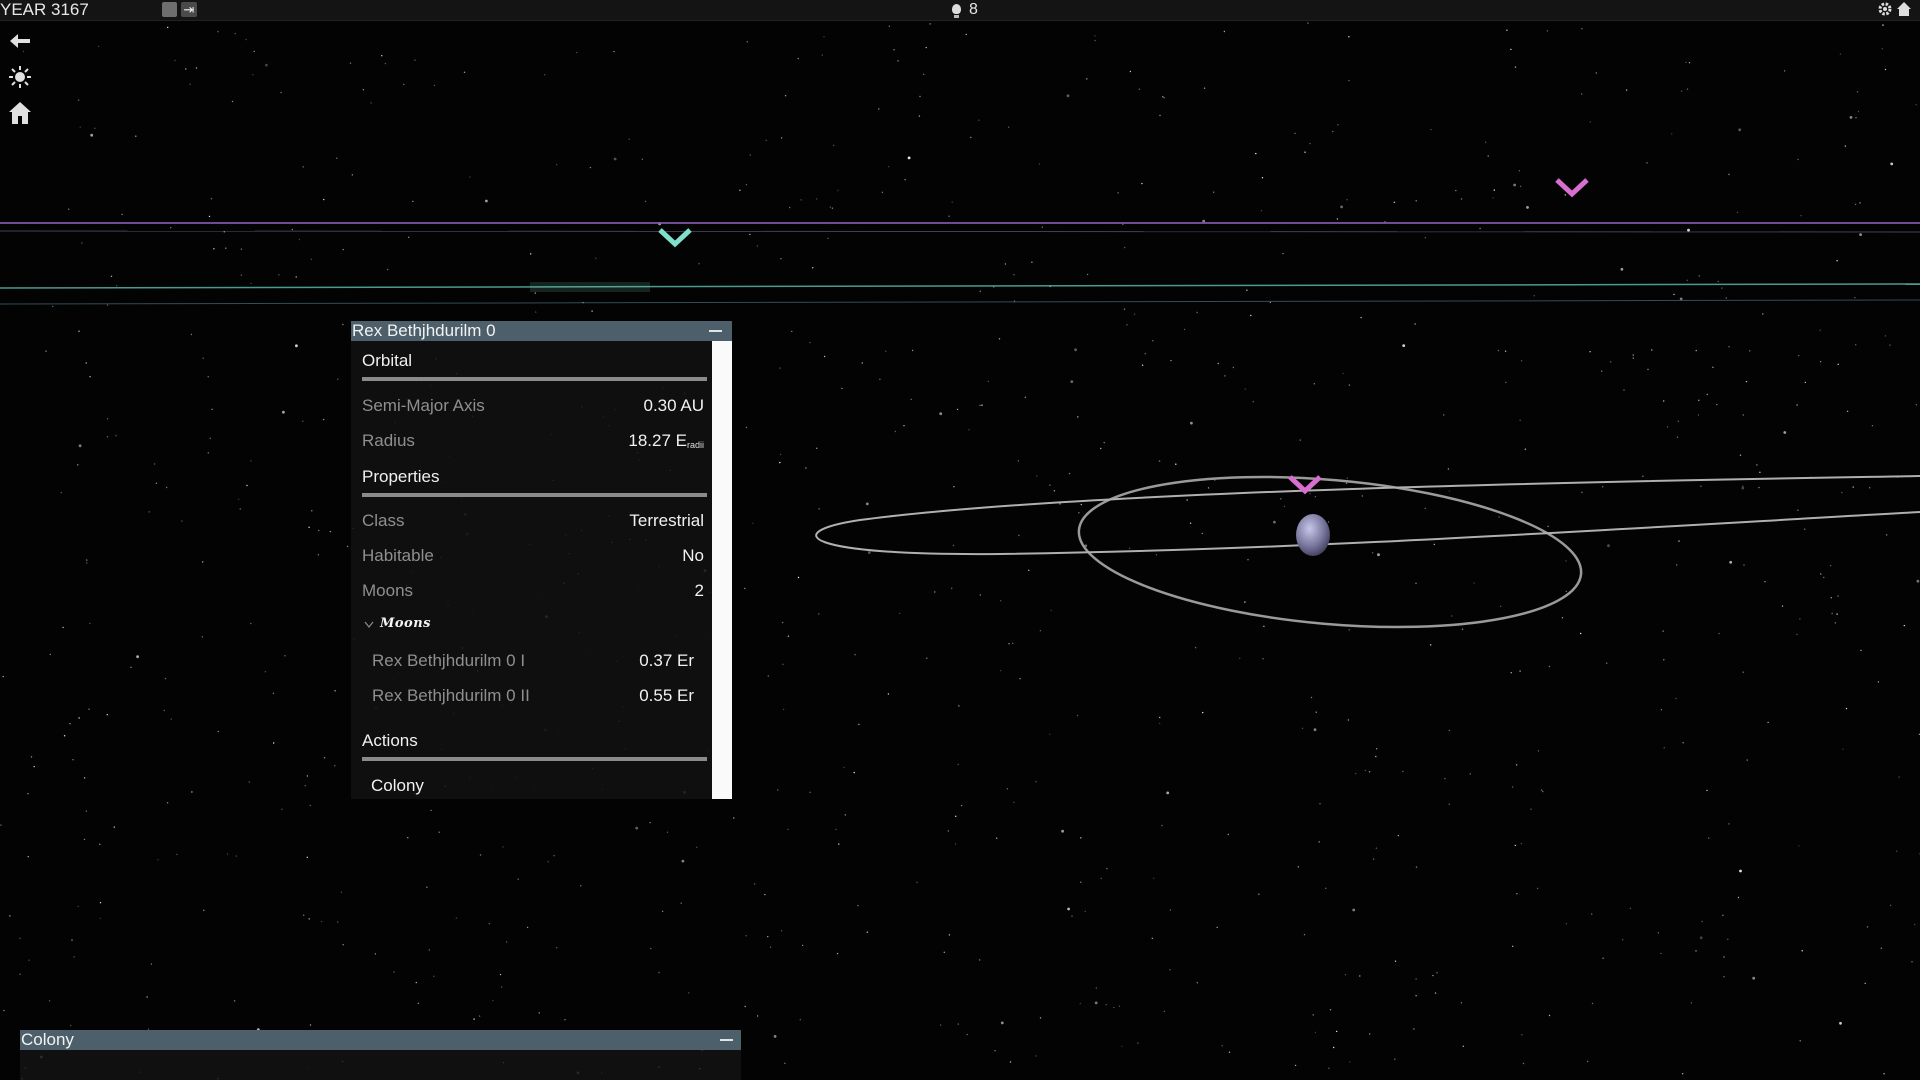 The height and width of the screenshot is (1080, 1920). Describe the element at coordinates (411, 786) in the screenshot. I see `colony-action-button: Colony` at that location.